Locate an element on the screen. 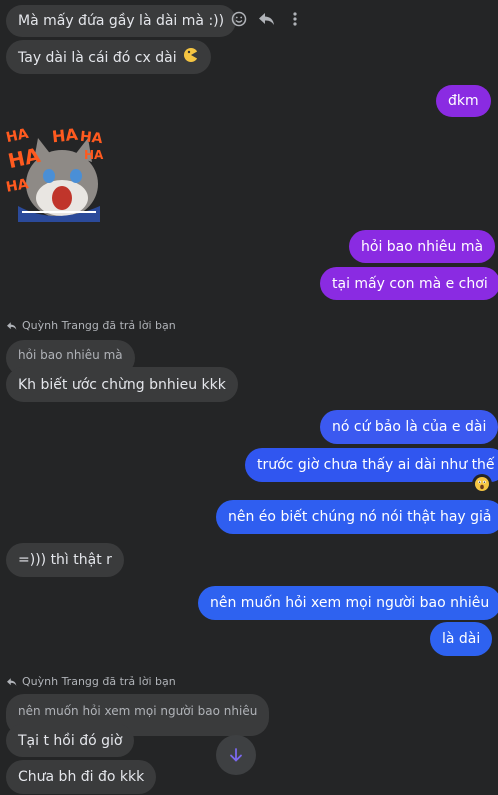  message-outgoing: đkm is located at coordinates (463, 101).